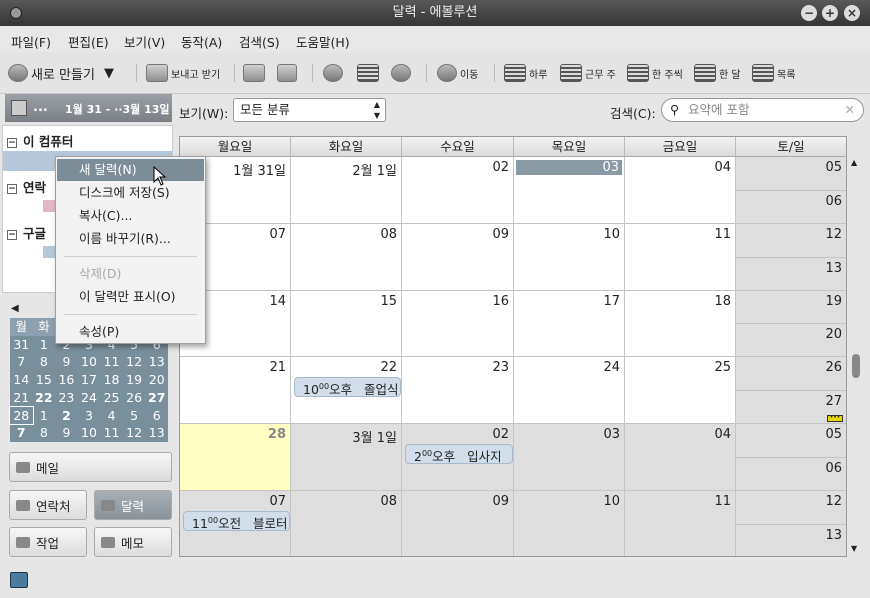  I want to click on mini-cal-day: 26, so click(134, 398).